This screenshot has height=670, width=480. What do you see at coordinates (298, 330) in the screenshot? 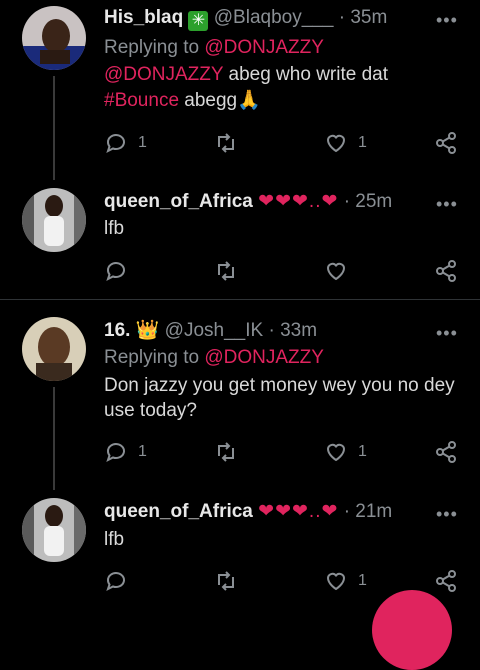
I see `timestamp: 33m` at bounding box center [298, 330].